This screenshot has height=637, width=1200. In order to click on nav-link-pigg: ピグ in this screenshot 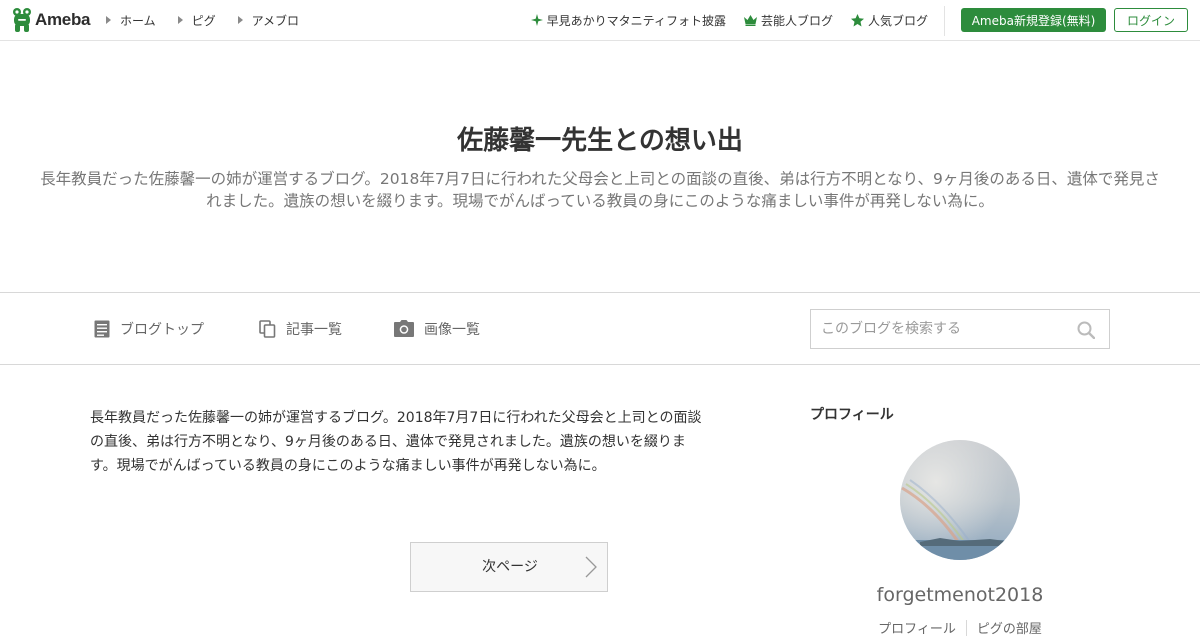, I will do `click(196, 20)`.